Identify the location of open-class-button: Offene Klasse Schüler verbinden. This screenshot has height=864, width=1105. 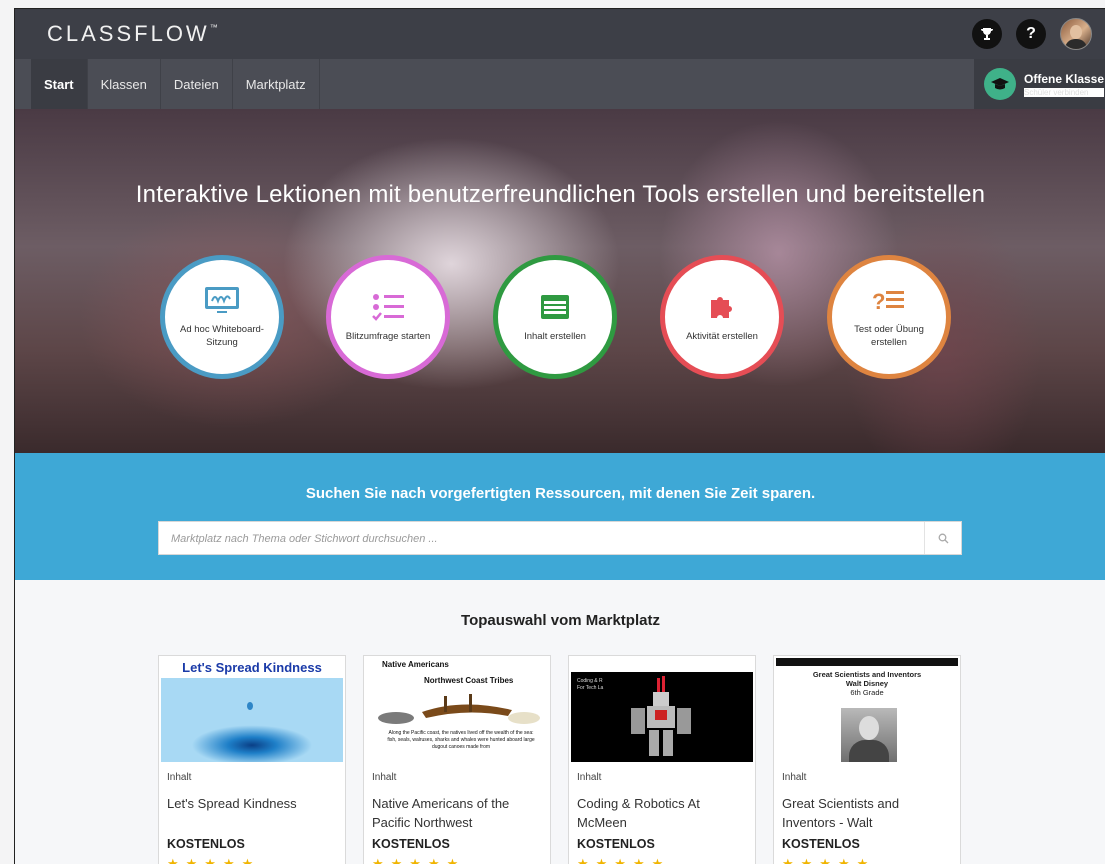
(1039, 84).